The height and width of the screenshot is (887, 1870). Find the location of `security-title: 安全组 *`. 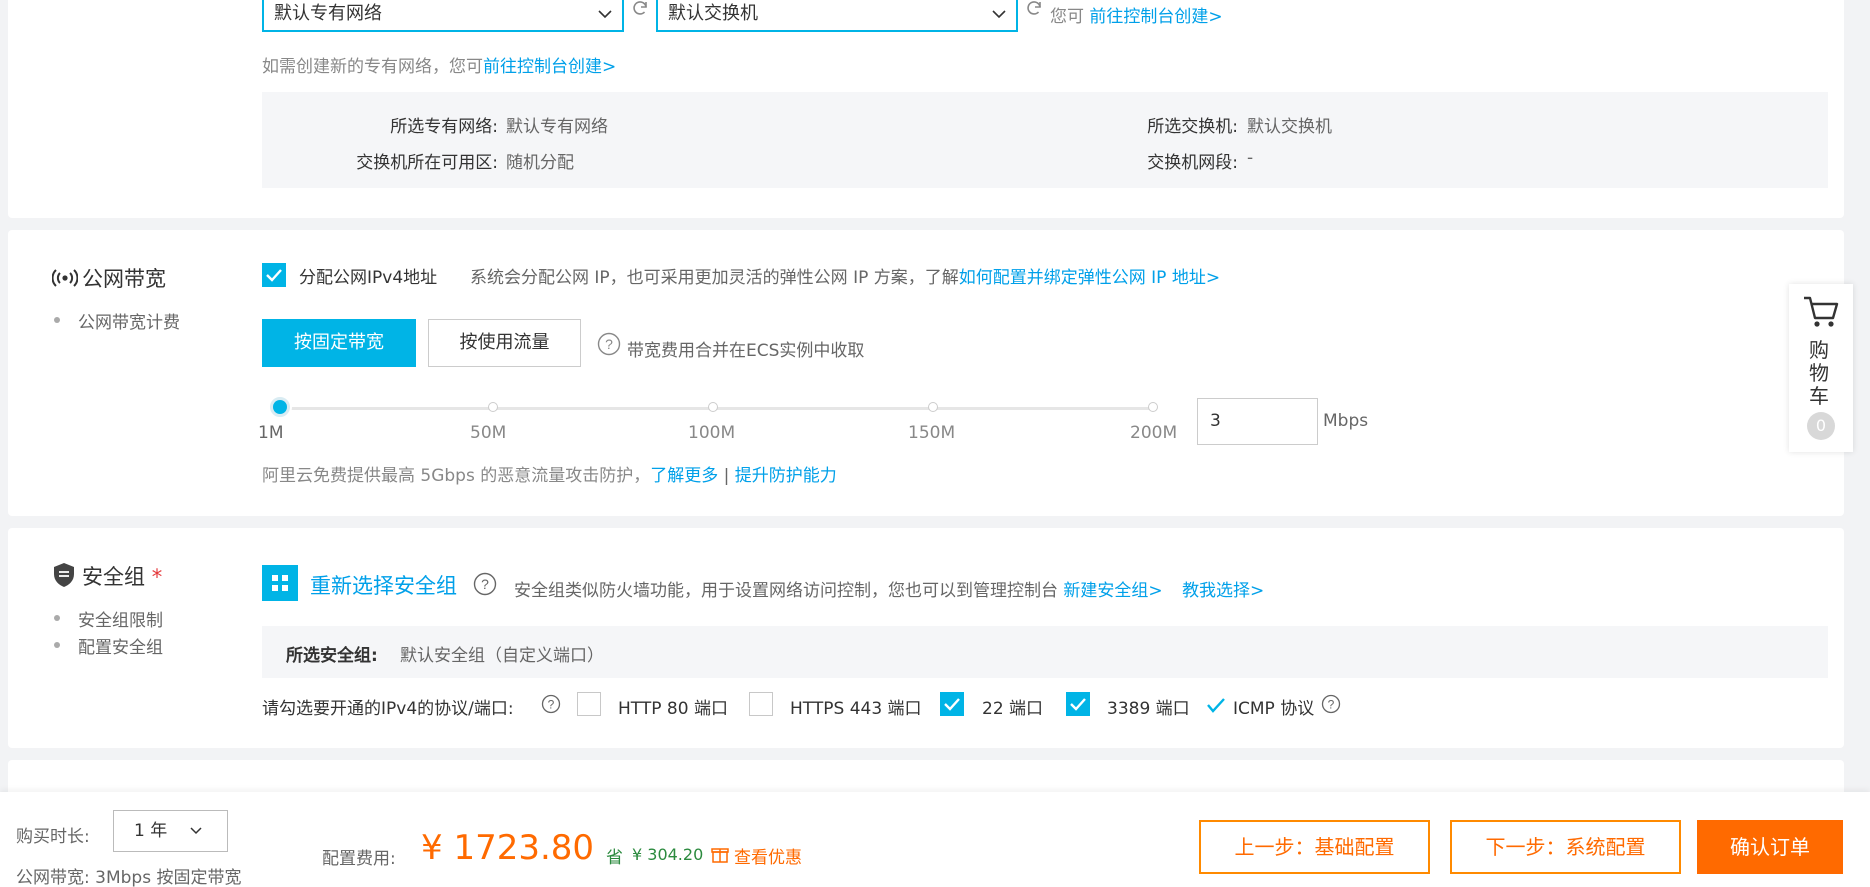

security-title: 安全组 * is located at coordinates (122, 576).